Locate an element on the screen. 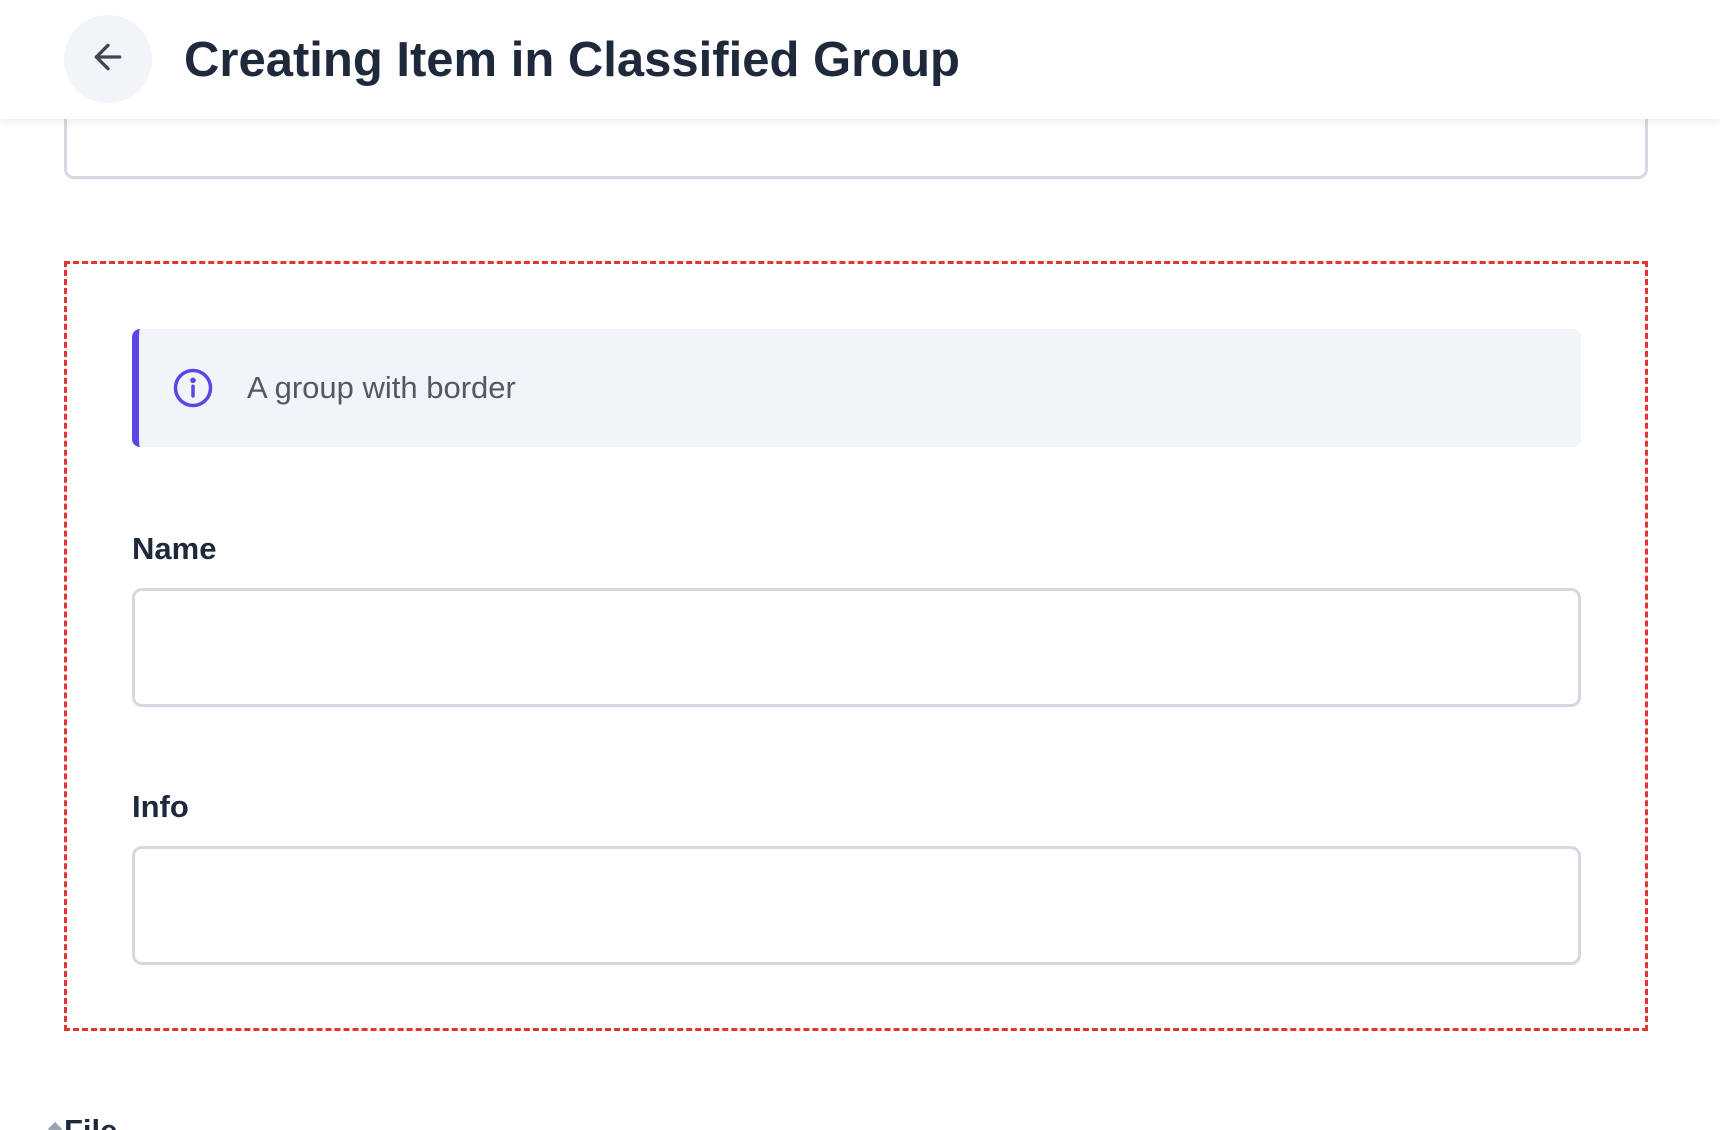 The height and width of the screenshot is (1130, 1720). info-label: Info is located at coordinates (160, 806).